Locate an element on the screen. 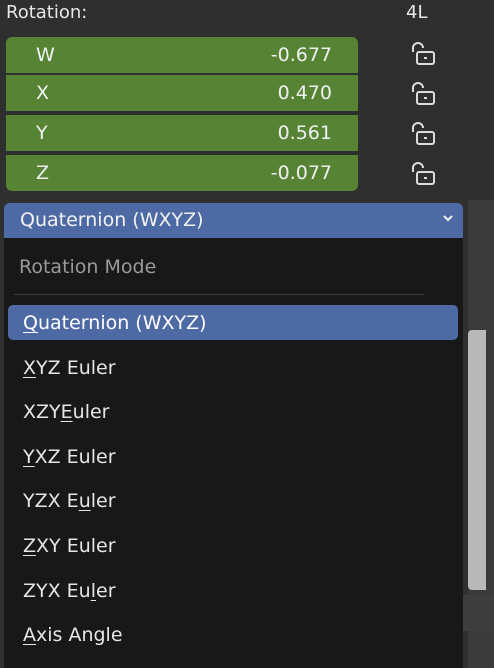  menu-item-axis-angle: Axis Angle is located at coordinates (233, 634).